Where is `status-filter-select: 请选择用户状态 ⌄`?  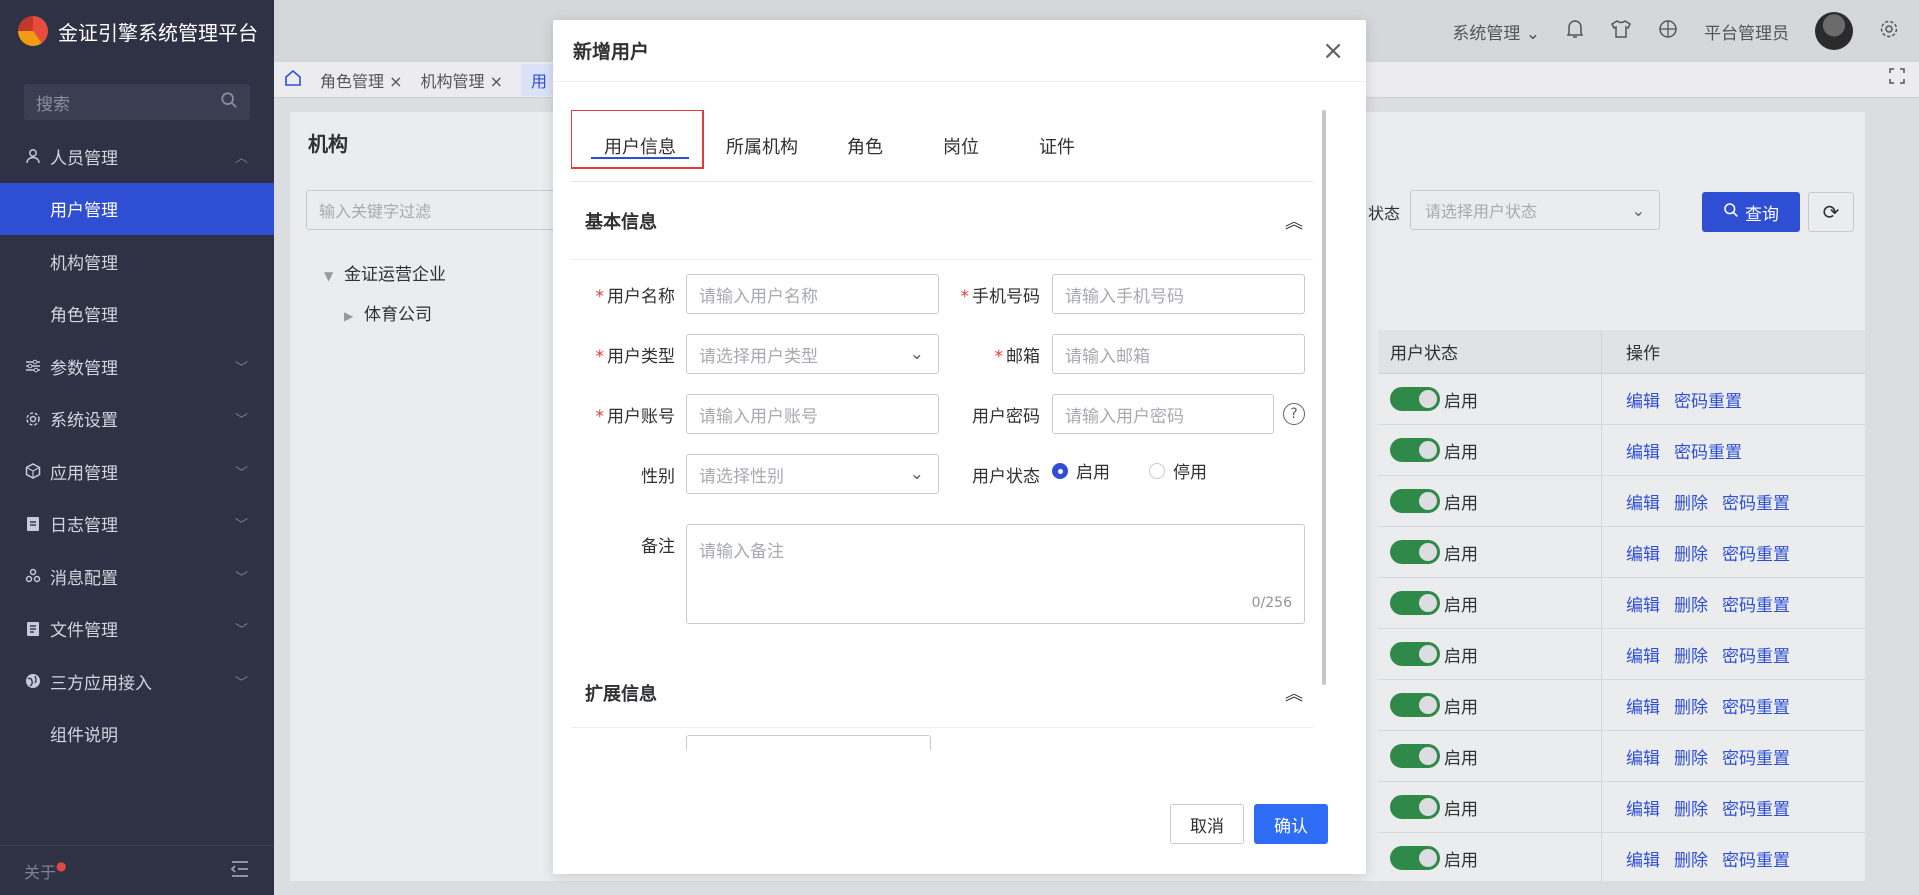 status-filter-select: 请选择用户状态 ⌄ is located at coordinates (1535, 210).